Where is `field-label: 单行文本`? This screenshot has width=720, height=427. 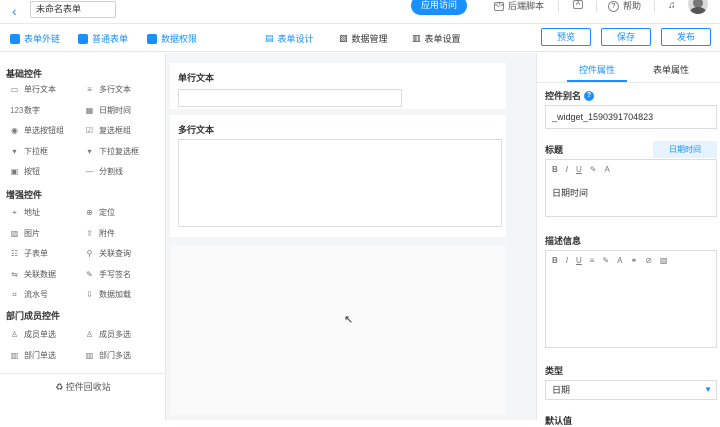 field-label: 单行文本 is located at coordinates (196, 78).